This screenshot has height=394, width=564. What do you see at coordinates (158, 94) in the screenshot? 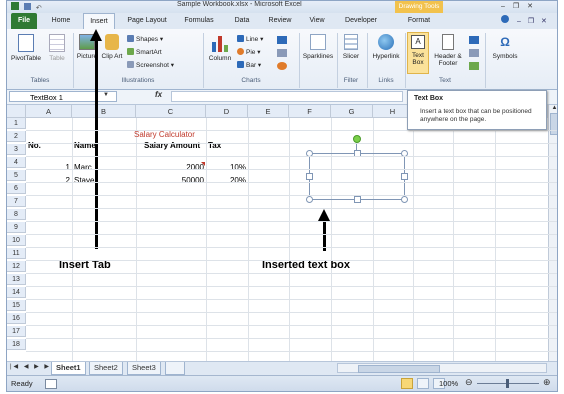
I see `insert-function-icon: fx` at bounding box center [158, 94].